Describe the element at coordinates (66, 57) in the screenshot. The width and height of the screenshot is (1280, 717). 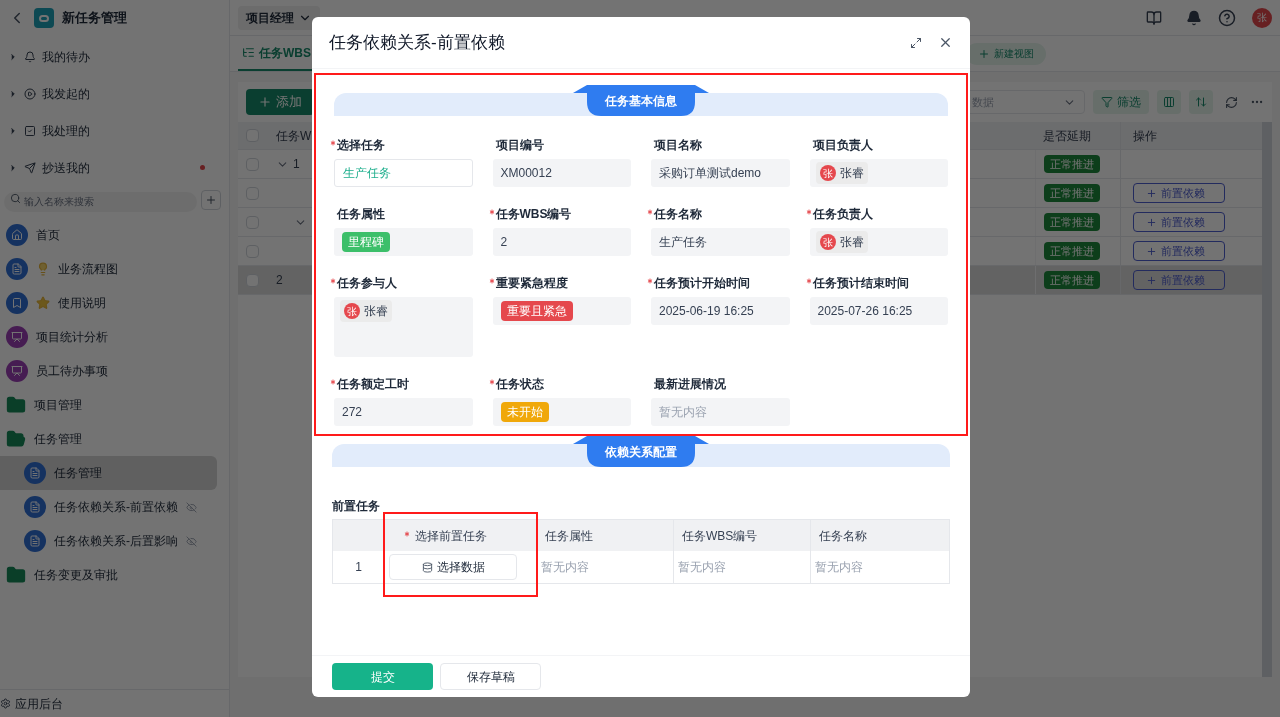
I see `item-label: 我的待办` at that location.